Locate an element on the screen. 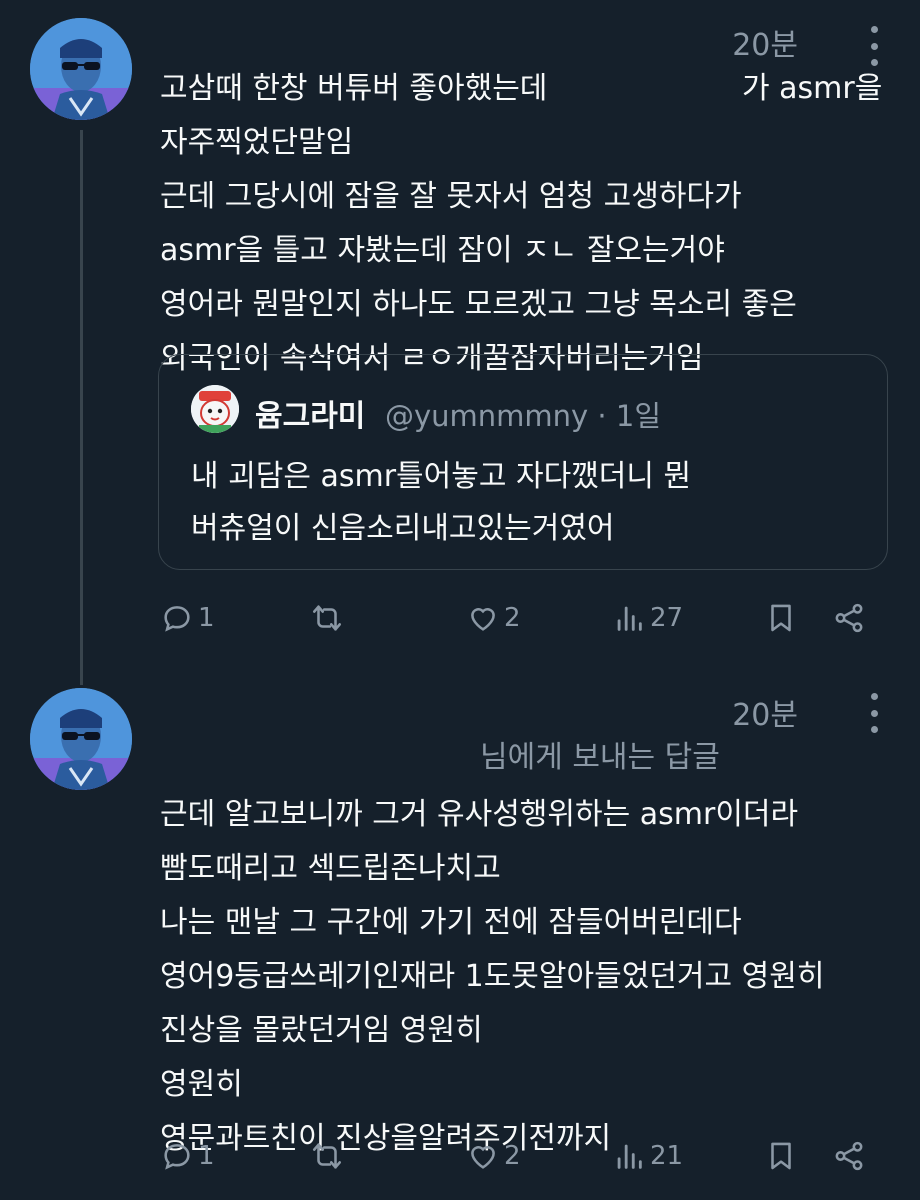 Image resolution: width=920 pixels, height=1200 pixels. quote-text-line: 버츄얼이 신음소리내고있는거였어 is located at coordinates (403, 528).